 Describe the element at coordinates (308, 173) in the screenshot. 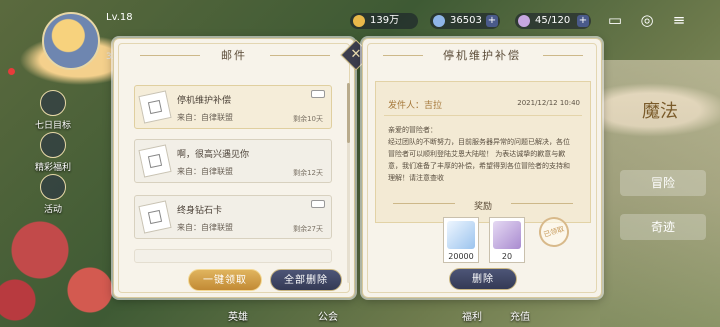

I see `mail-expiry: 剩余12天` at that location.